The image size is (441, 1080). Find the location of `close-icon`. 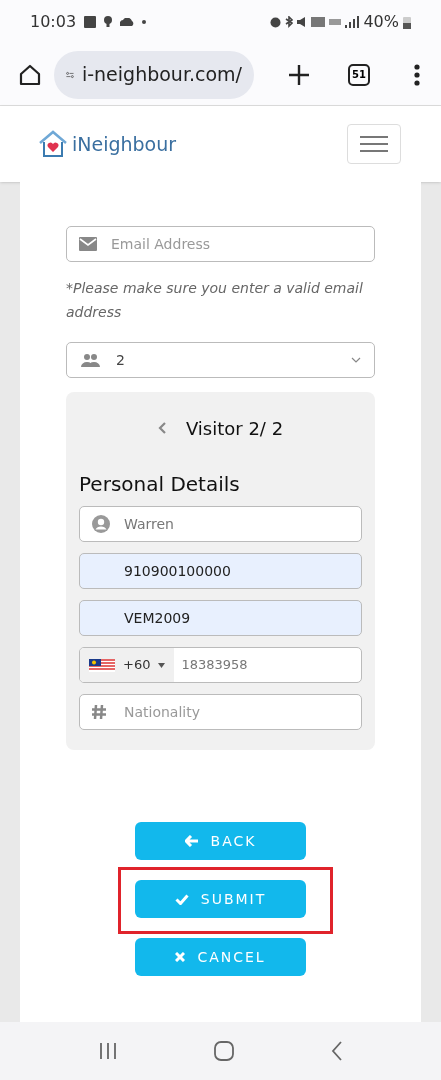

close-icon is located at coordinates (180, 957).